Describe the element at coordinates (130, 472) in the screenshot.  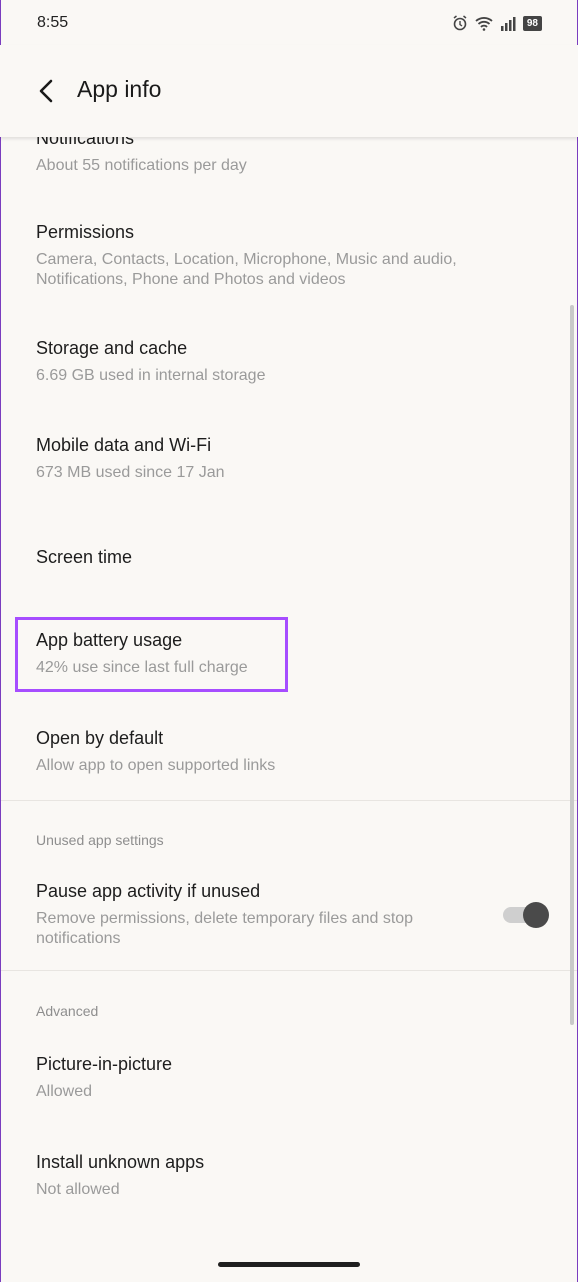
I see `list-item-subtitle: 673 MB used since 17 Jan` at that location.